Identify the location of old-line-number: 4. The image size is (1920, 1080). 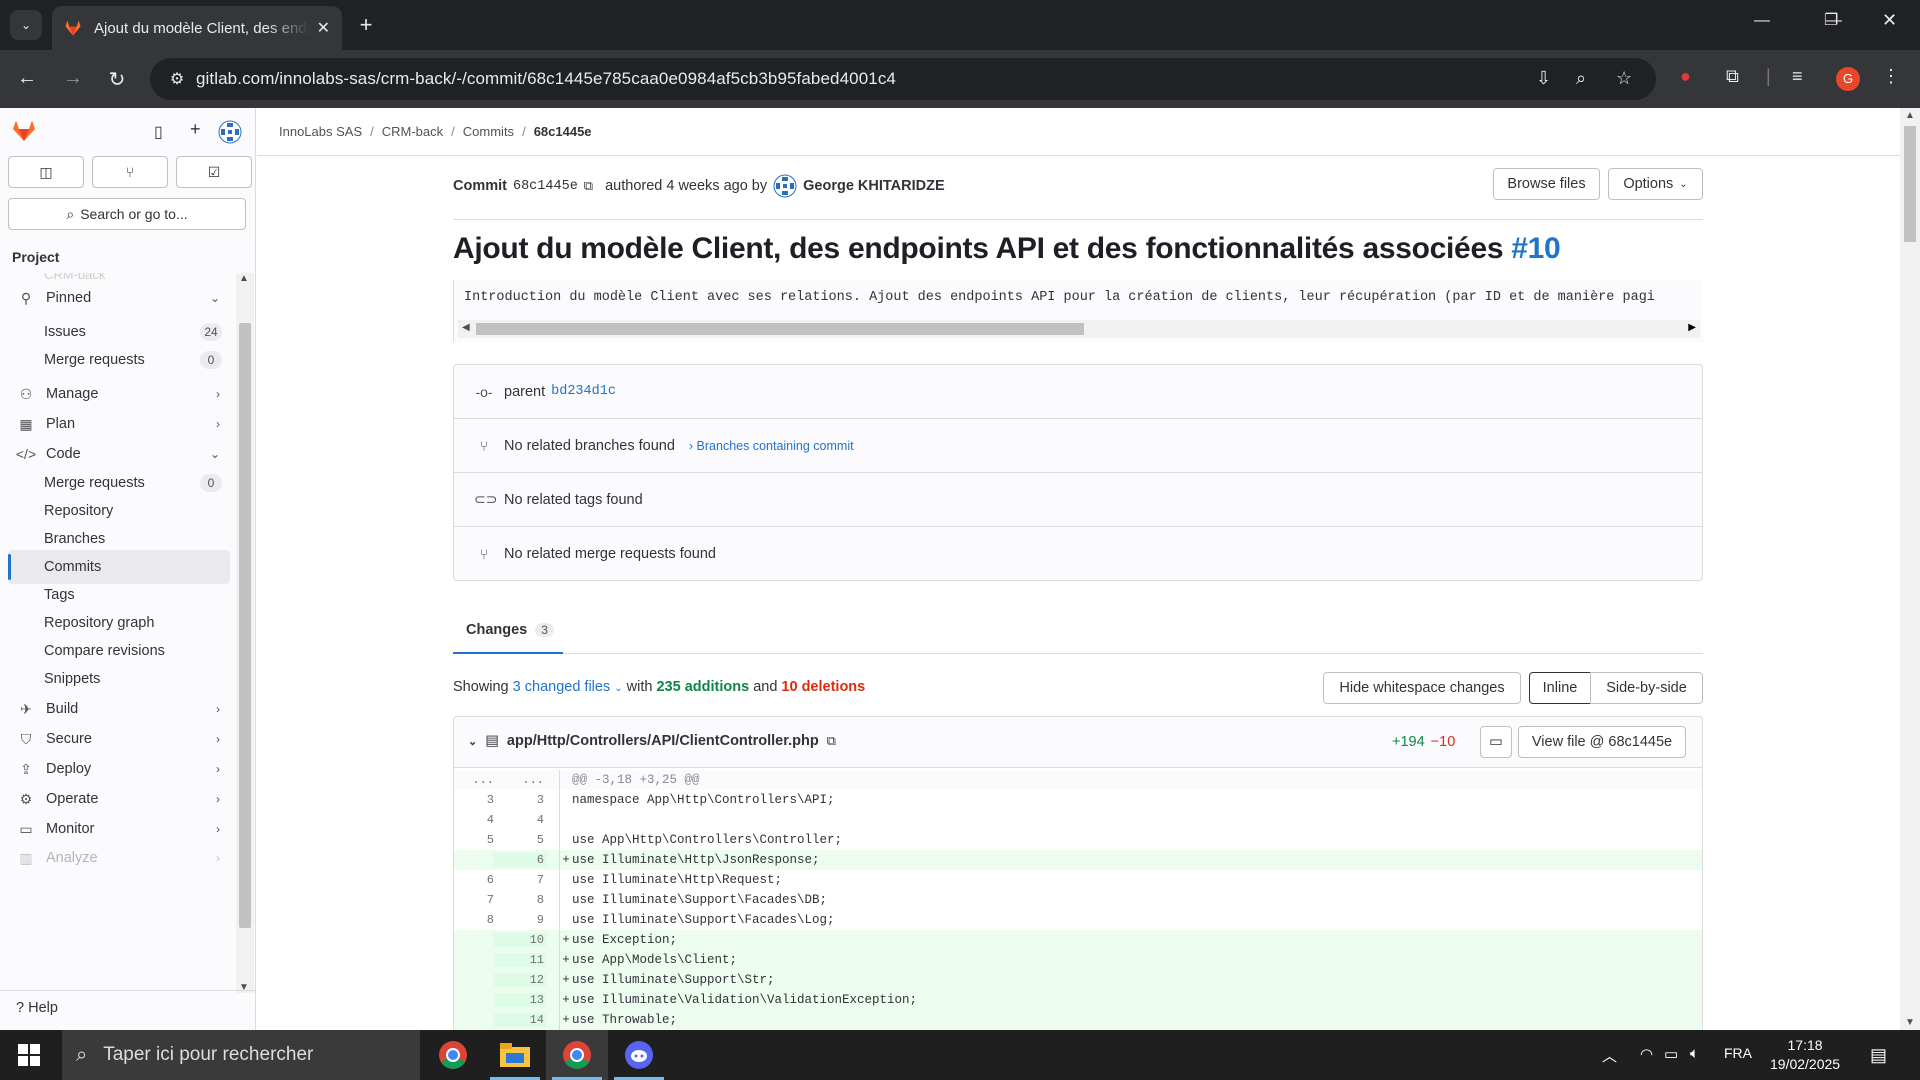
(474, 820).